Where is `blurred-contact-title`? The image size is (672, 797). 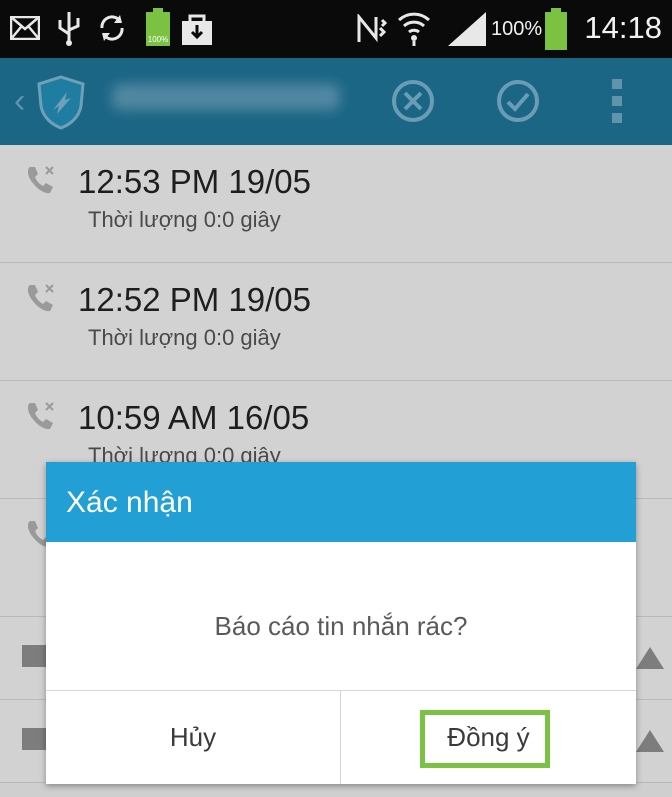 blurred-contact-title is located at coordinates (226, 97).